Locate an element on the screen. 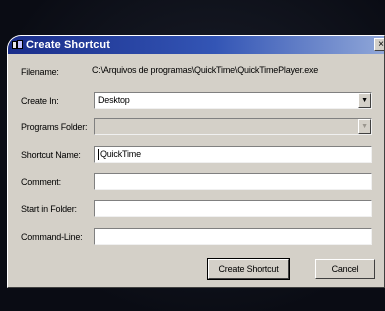 The image size is (385, 311). start-in-folder-label: Start in Folder: is located at coordinates (49, 209).